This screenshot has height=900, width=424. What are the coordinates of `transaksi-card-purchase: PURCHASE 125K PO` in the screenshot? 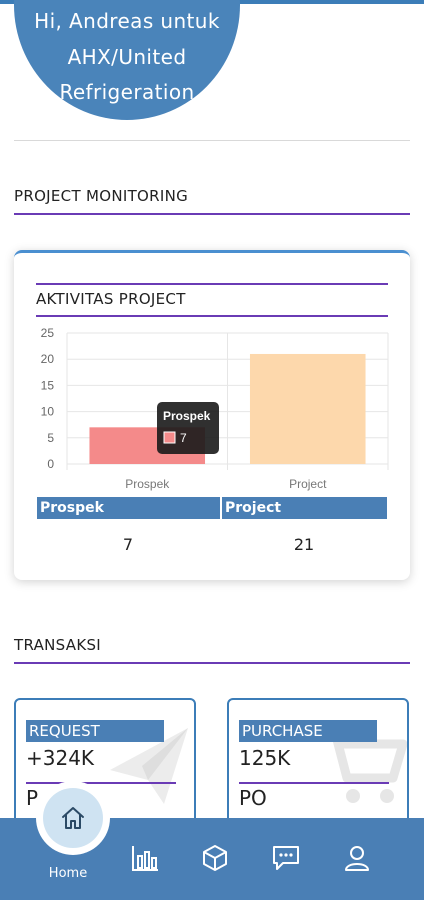 It's located at (318, 768).